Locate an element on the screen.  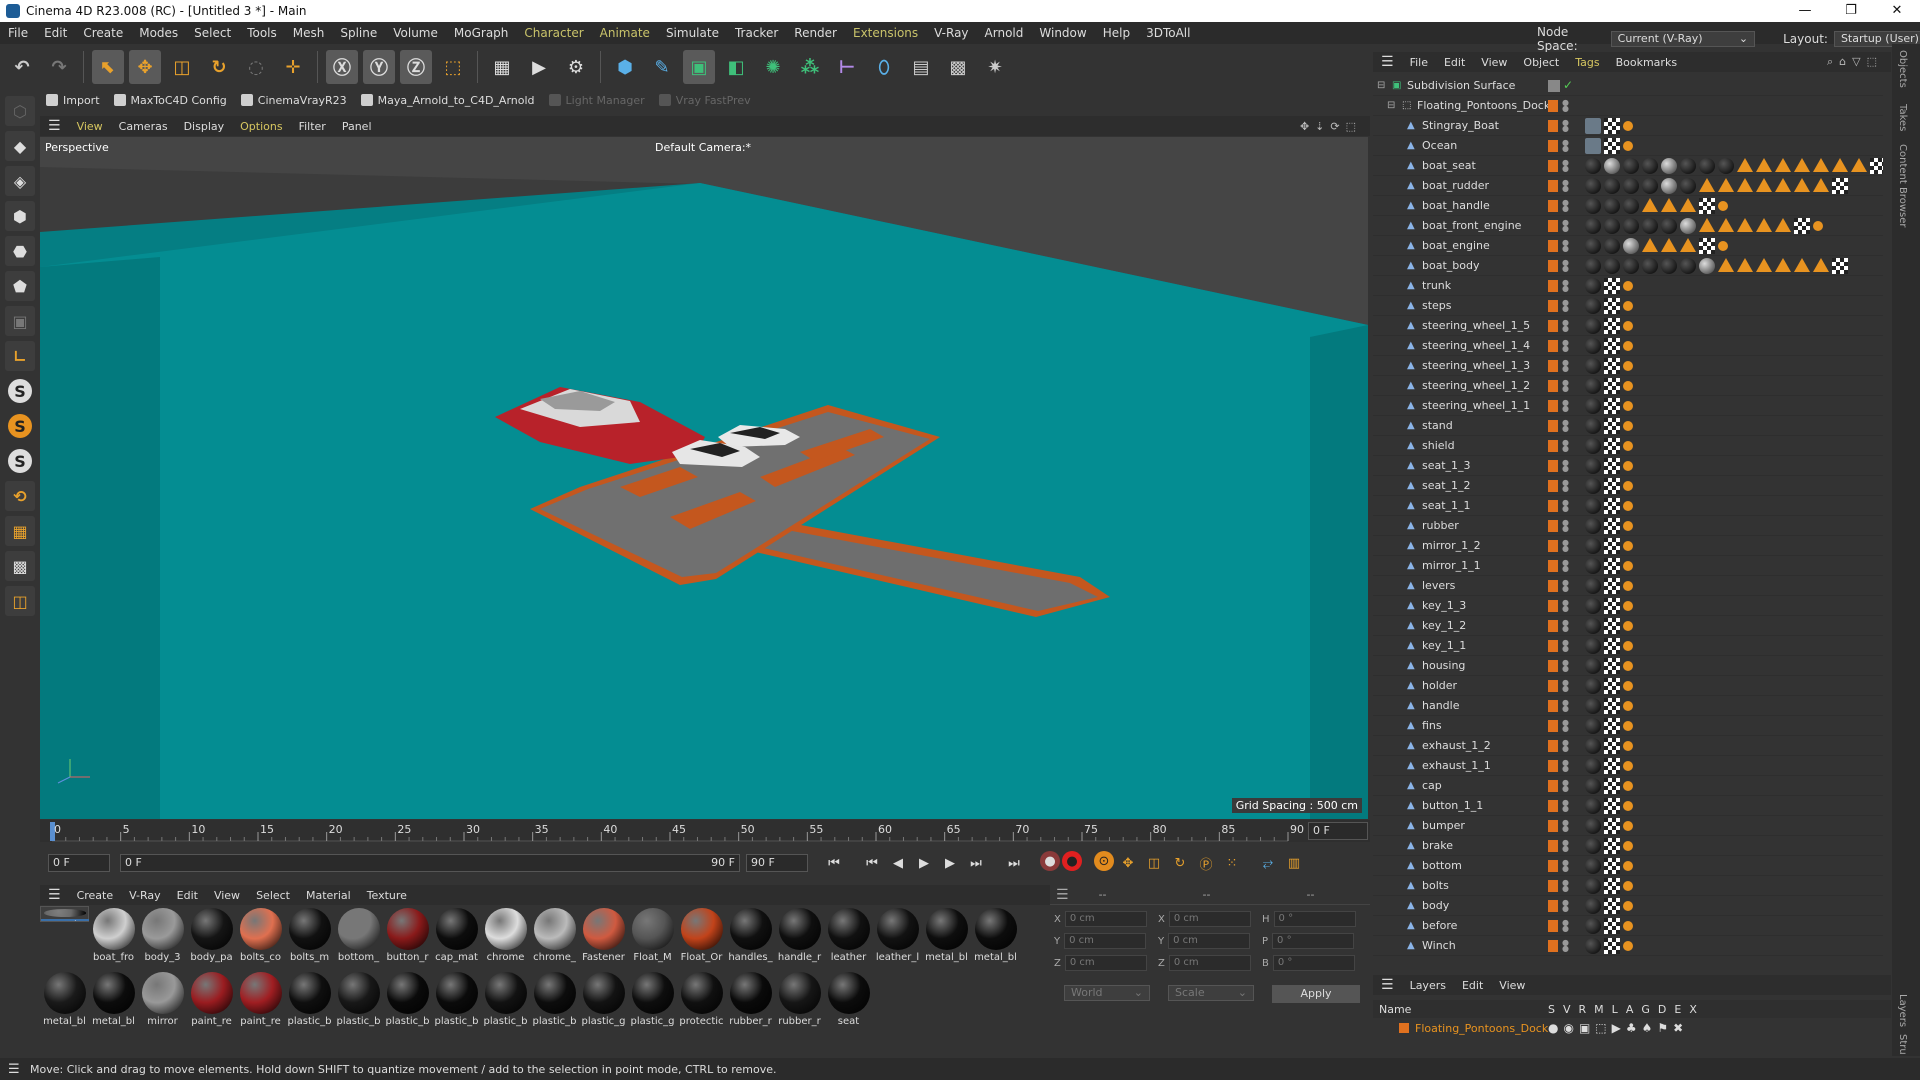
workplane-icon: S is located at coordinates (20, 461).